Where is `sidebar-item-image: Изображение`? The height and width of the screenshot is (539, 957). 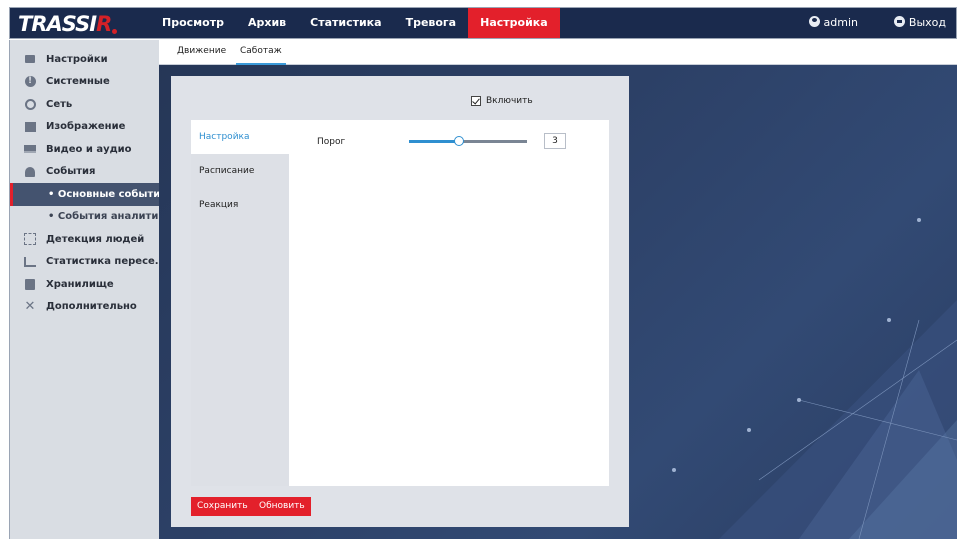 sidebar-item-image: Изображение is located at coordinates (84, 127).